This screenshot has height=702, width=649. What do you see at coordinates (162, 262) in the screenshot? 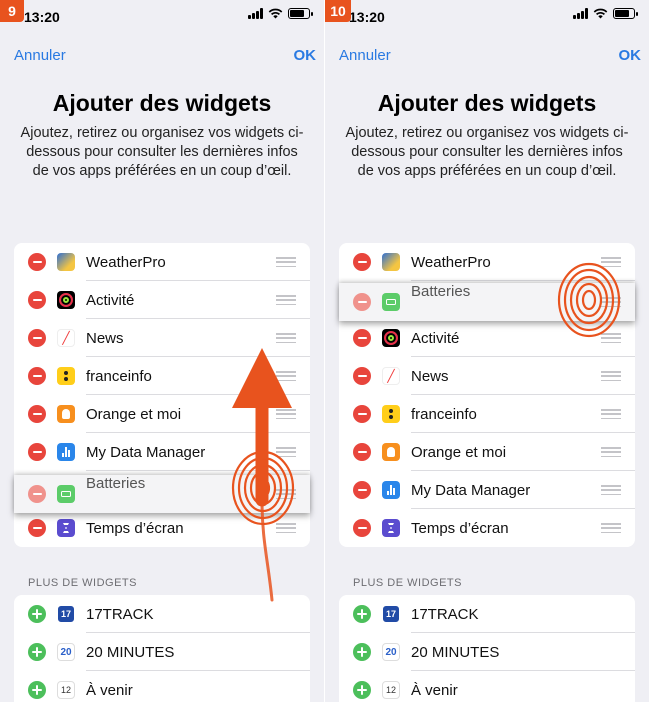
I see `widget-row: WeatherPro` at bounding box center [162, 262].